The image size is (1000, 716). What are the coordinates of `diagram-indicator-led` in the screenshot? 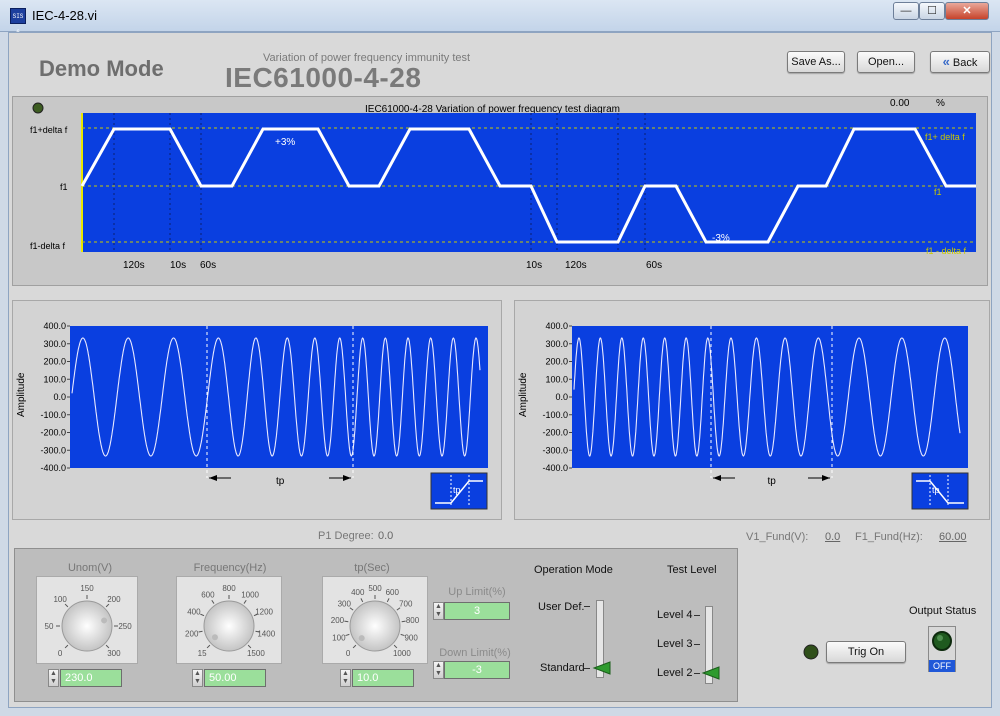 It's located at (38, 108).